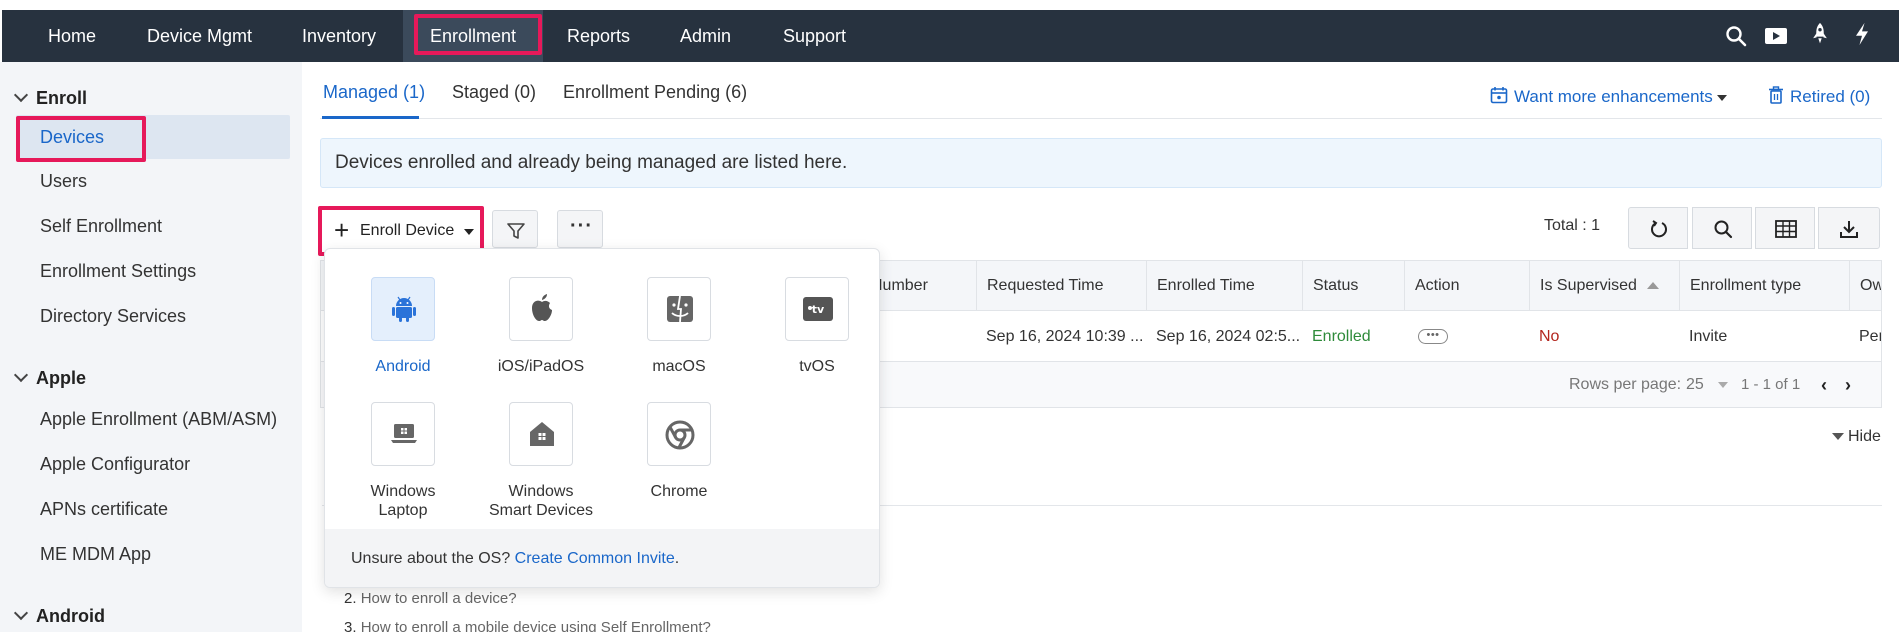  I want to click on create-common-invite-link: Create Common Invite, so click(595, 558).